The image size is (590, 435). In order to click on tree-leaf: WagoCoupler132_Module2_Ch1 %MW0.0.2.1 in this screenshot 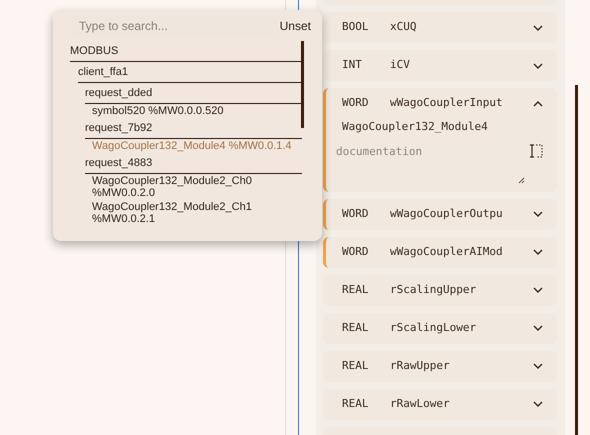, I will do `click(193, 213)`.